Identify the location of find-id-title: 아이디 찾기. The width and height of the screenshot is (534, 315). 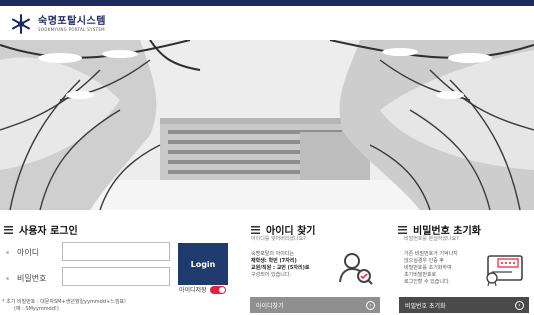
(283, 229).